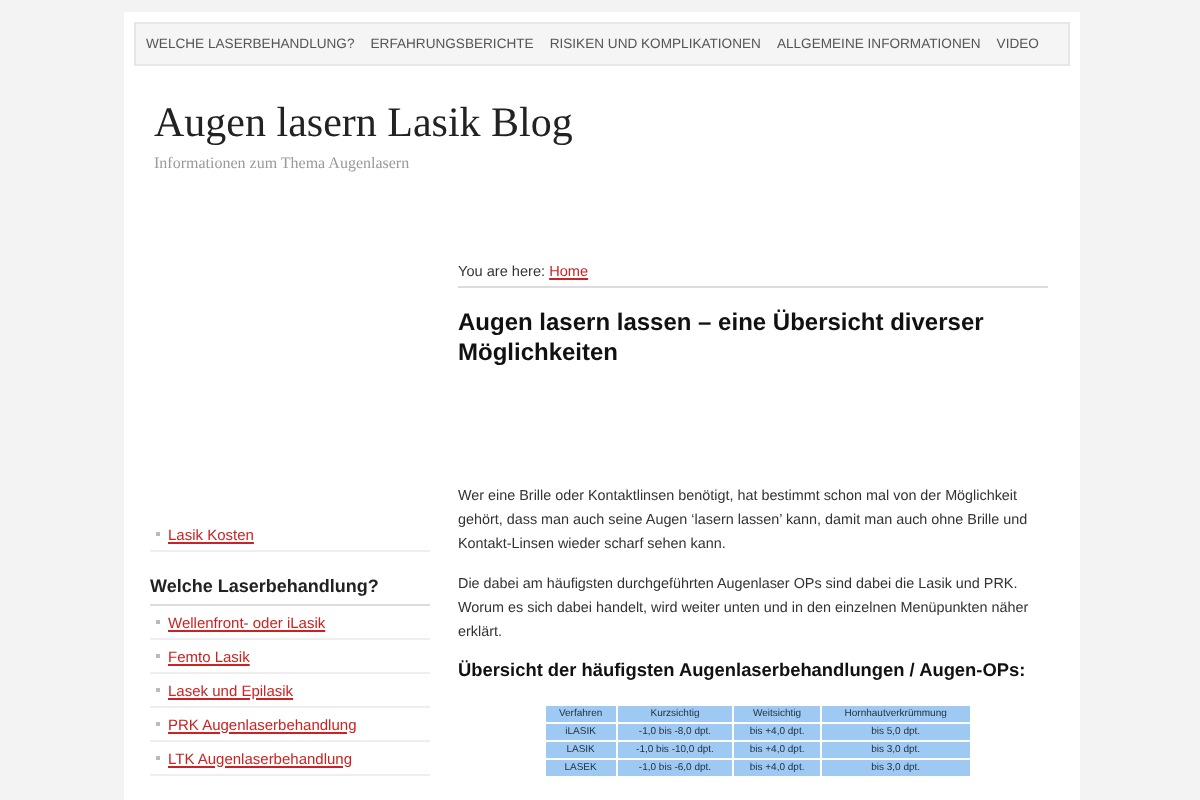 The width and height of the screenshot is (1200, 800). I want to click on site-tagline: Informationen zum Thema Augenlasern, so click(283, 163).